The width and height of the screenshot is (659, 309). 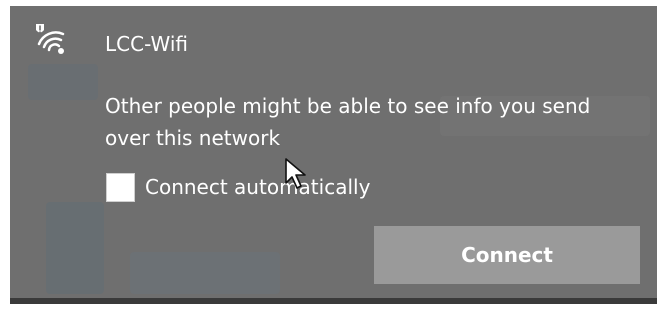 I want to click on network-name: LCC-Wifi, so click(x=146, y=44).